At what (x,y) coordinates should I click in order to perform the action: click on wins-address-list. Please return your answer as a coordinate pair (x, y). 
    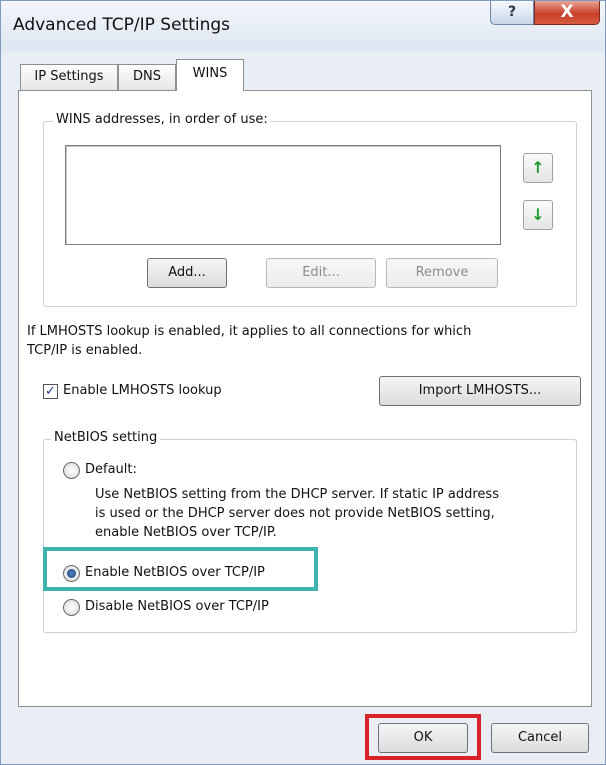
    Looking at the image, I should click on (283, 195).